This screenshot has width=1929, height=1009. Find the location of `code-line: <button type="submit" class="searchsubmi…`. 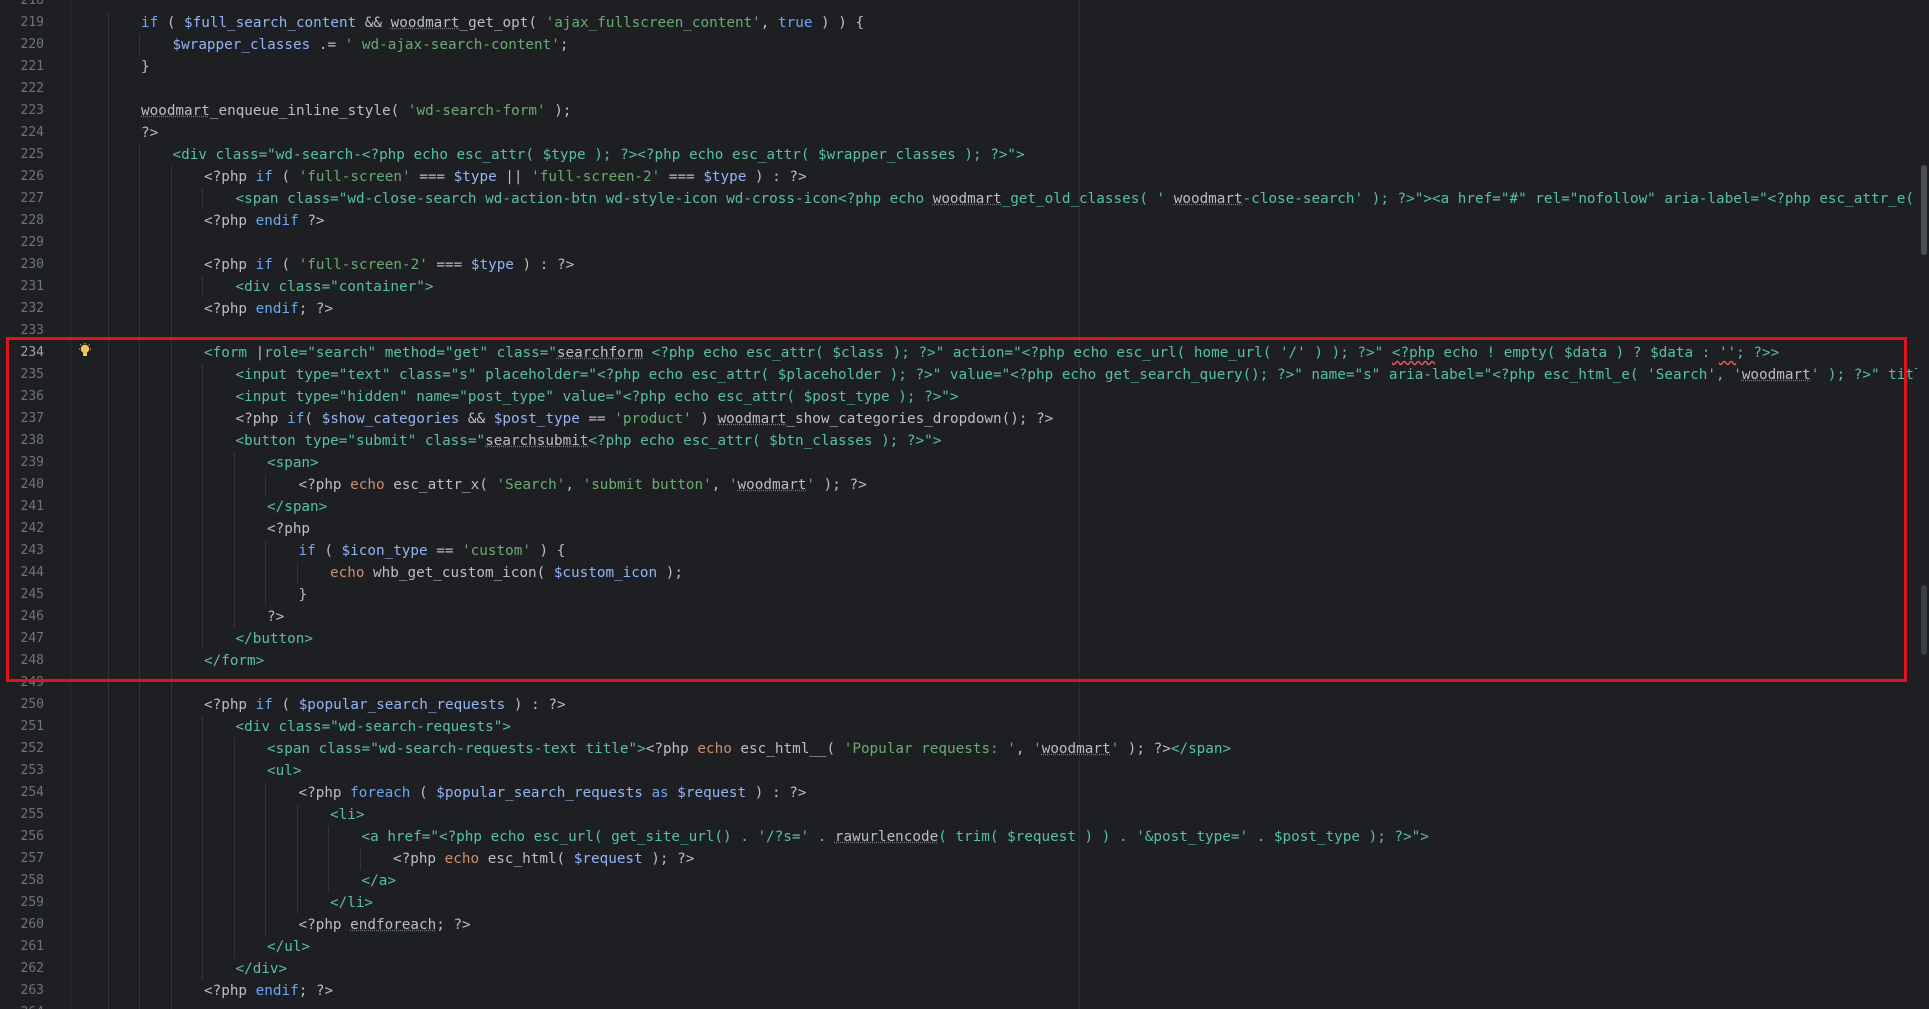

code-line: <button type="submit" class="searchsubmi… is located at coordinates (589, 441).